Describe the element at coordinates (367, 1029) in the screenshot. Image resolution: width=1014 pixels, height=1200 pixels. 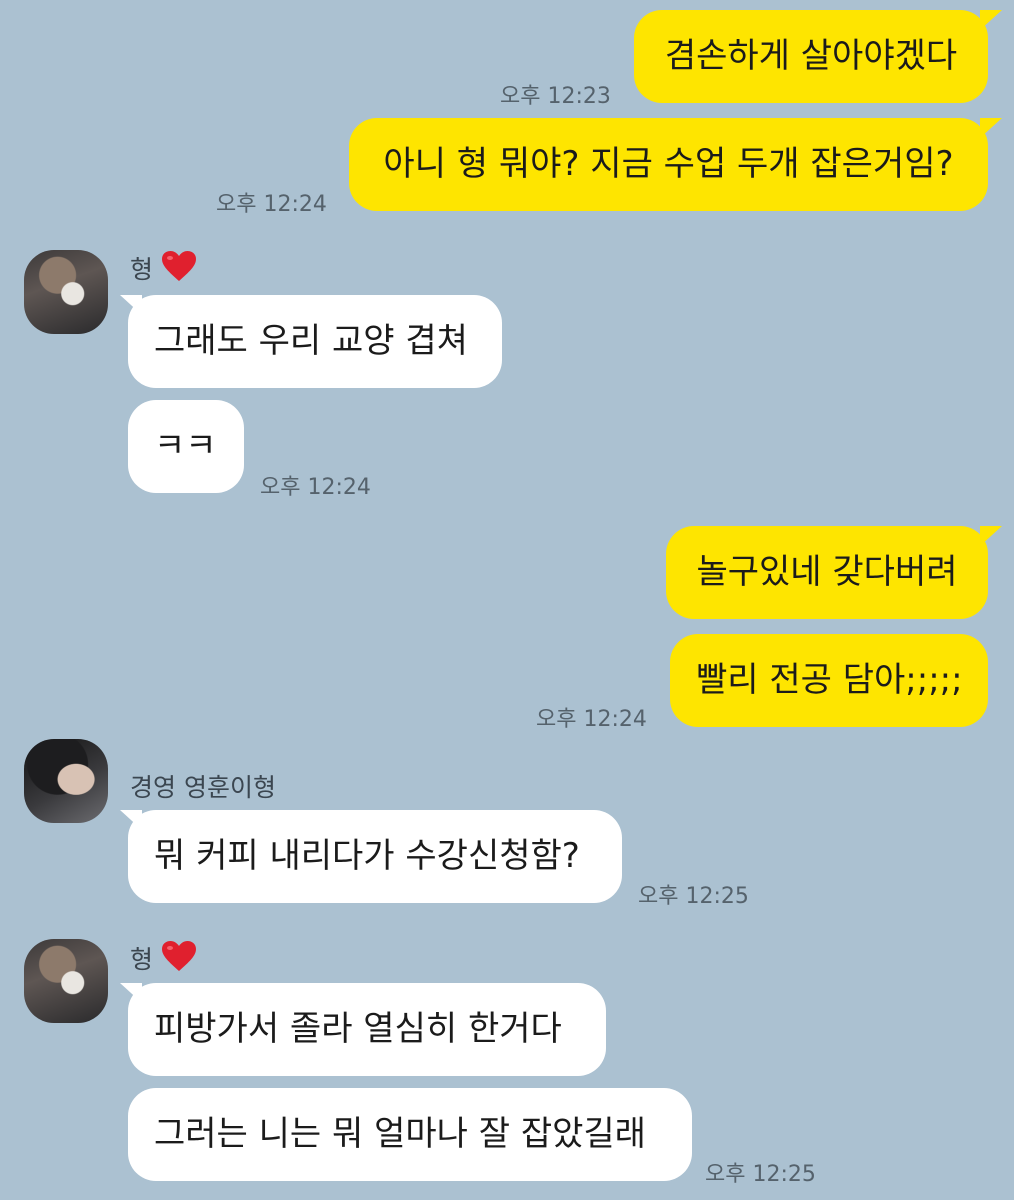
I see `incoming-message-bubble: 피방가서 졸라 열심히 한거다` at that location.